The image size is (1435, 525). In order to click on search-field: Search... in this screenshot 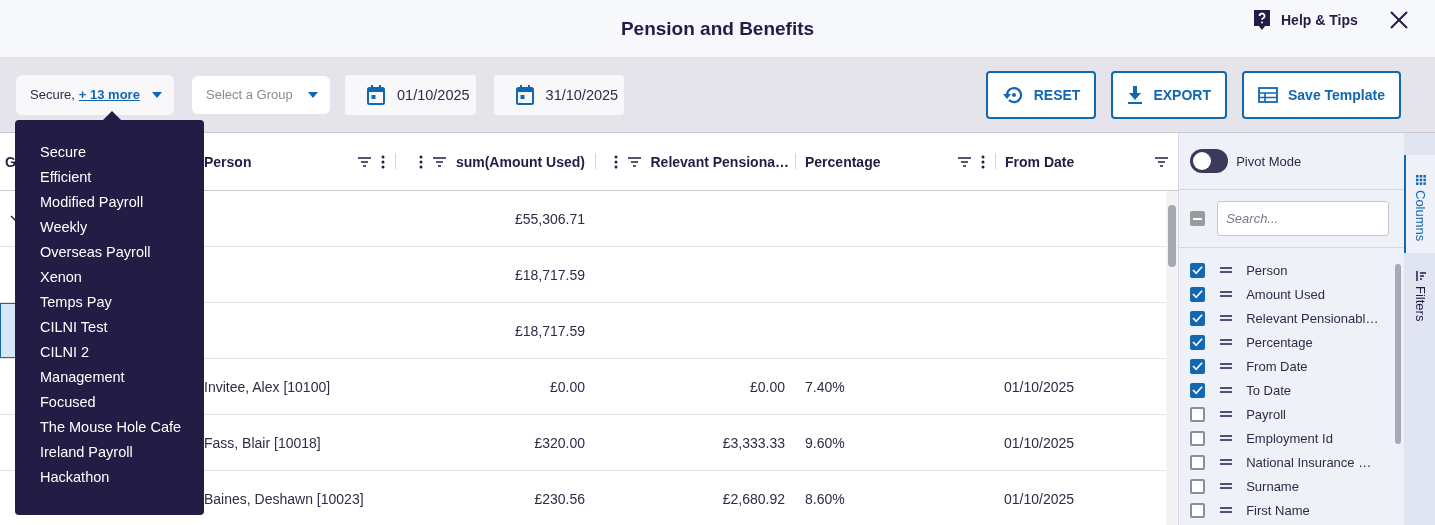, I will do `click(1303, 218)`.